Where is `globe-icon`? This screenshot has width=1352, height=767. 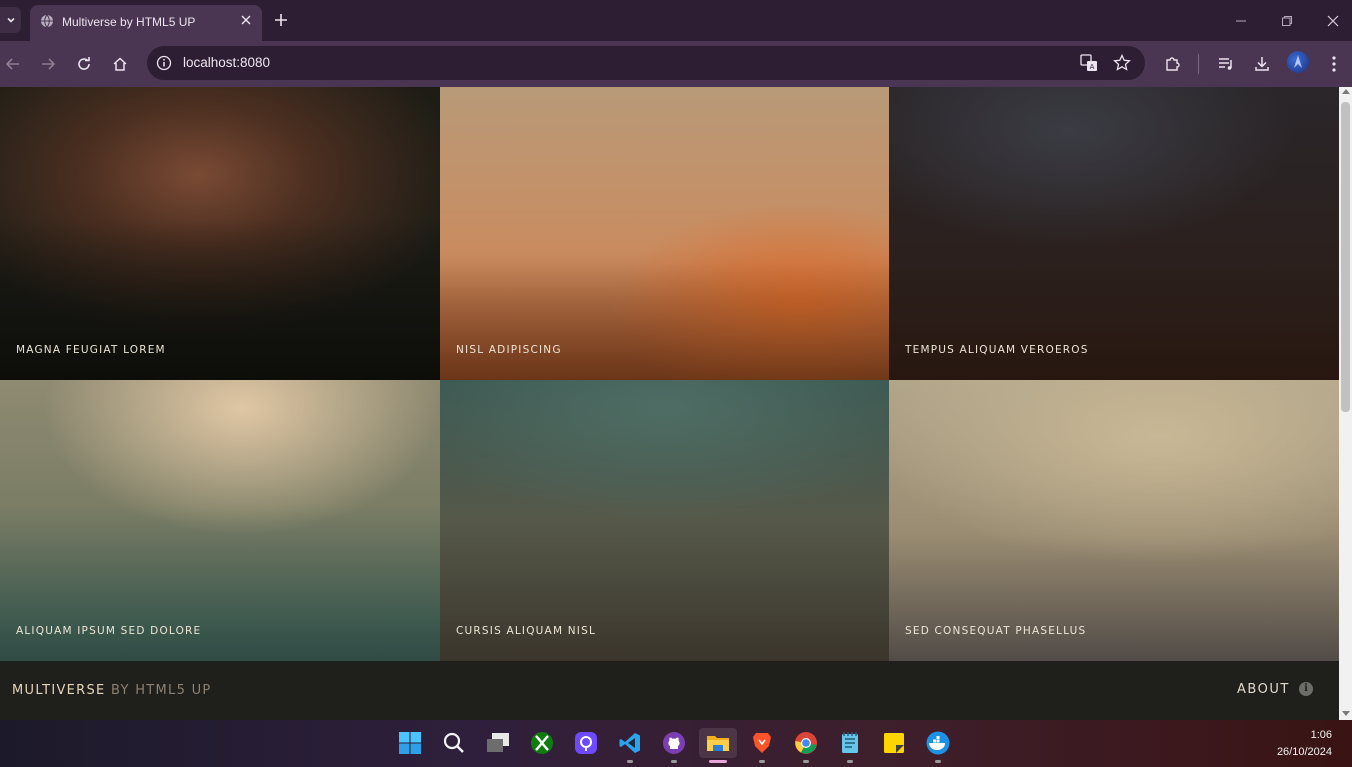 globe-icon is located at coordinates (47, 21).